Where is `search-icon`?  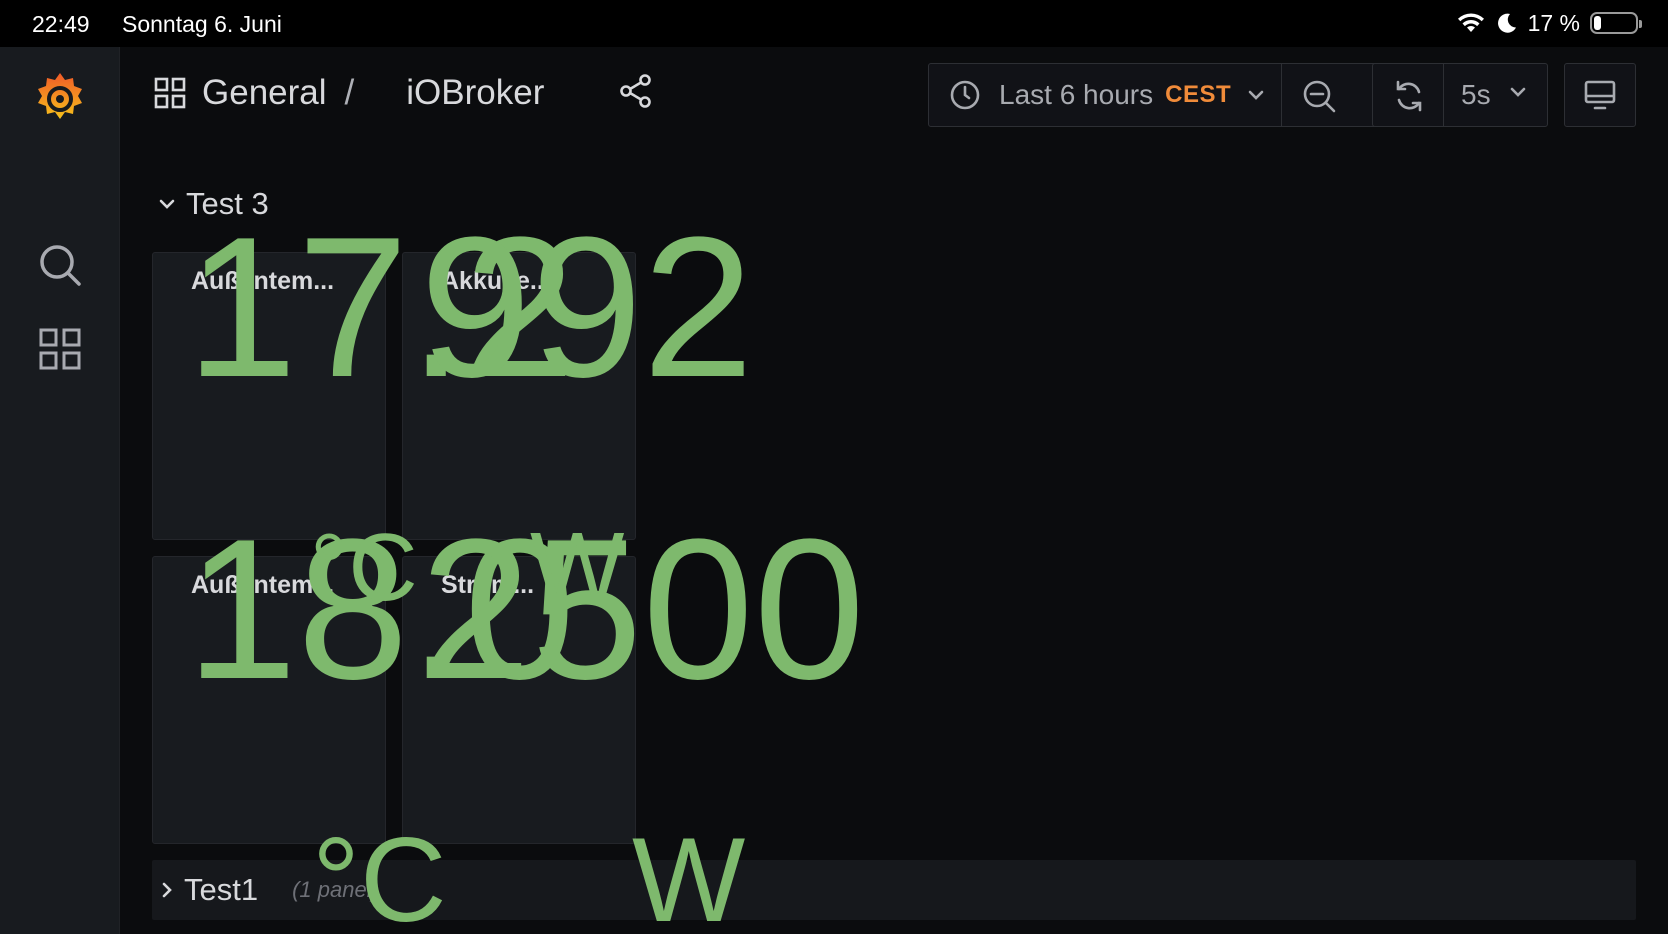 search-icon is located at coordinates (60, 265).